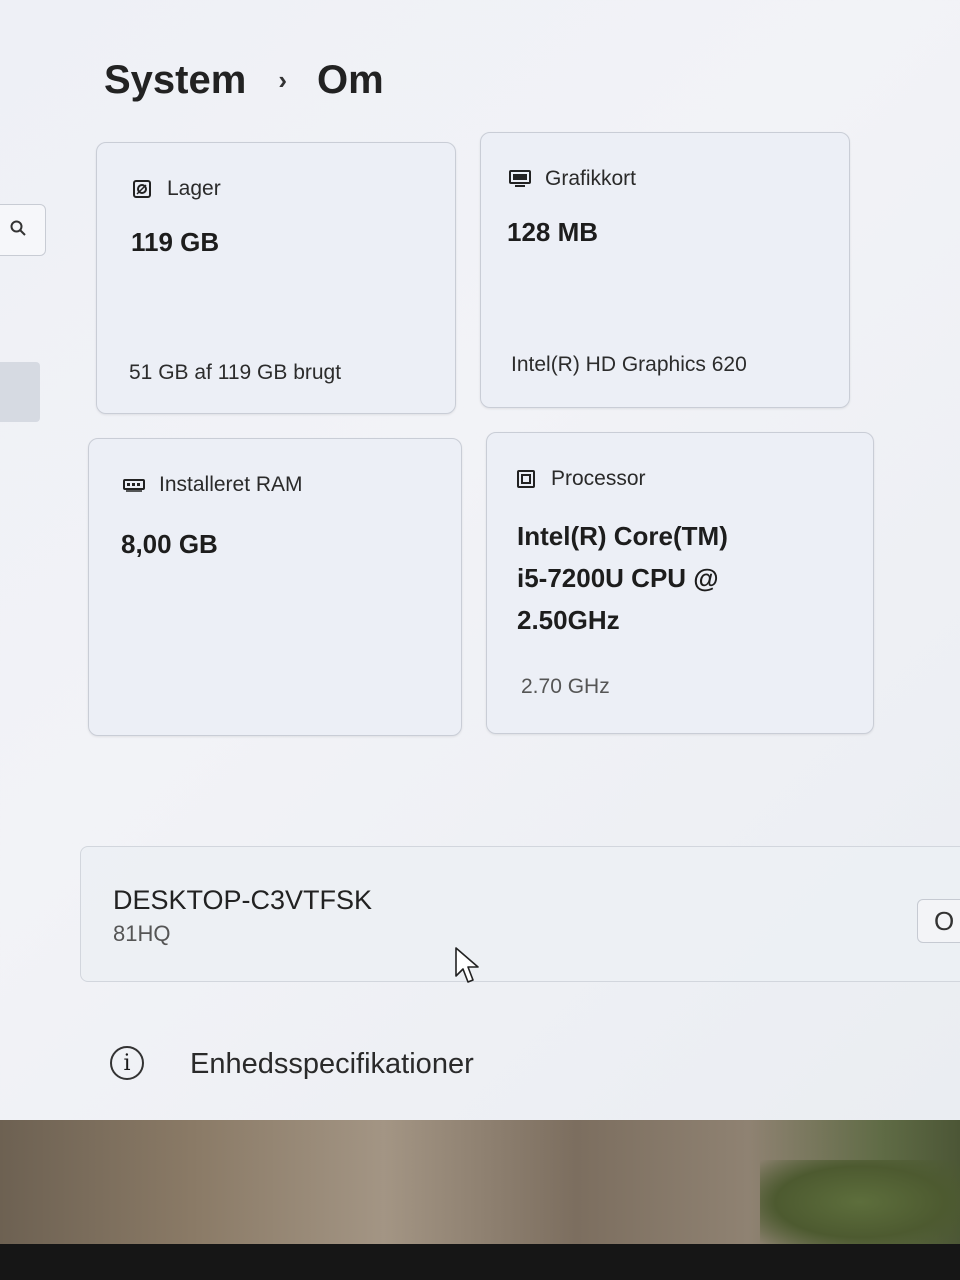 The image size is (960, 1280). I want to click on processor-name-line: i5-7200U CPU @, so click(618, 578).